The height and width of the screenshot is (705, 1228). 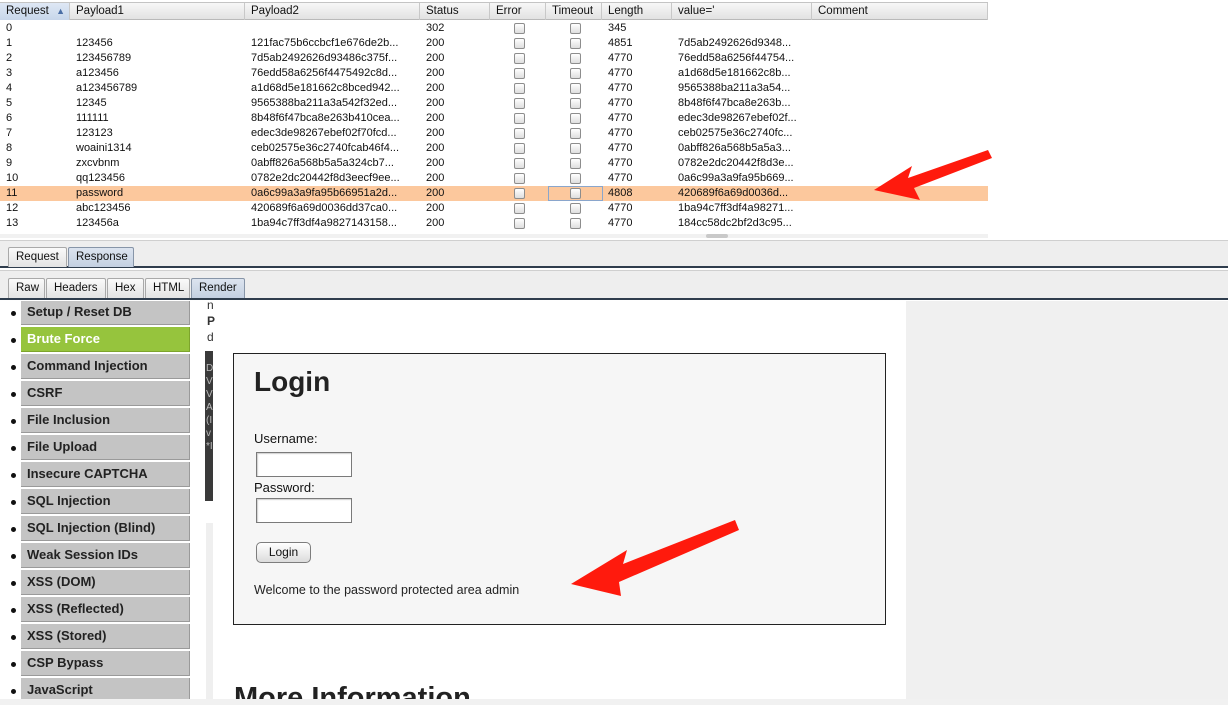 I want to click on menu-link: XSS (DOM), so click(x=105, y=582).